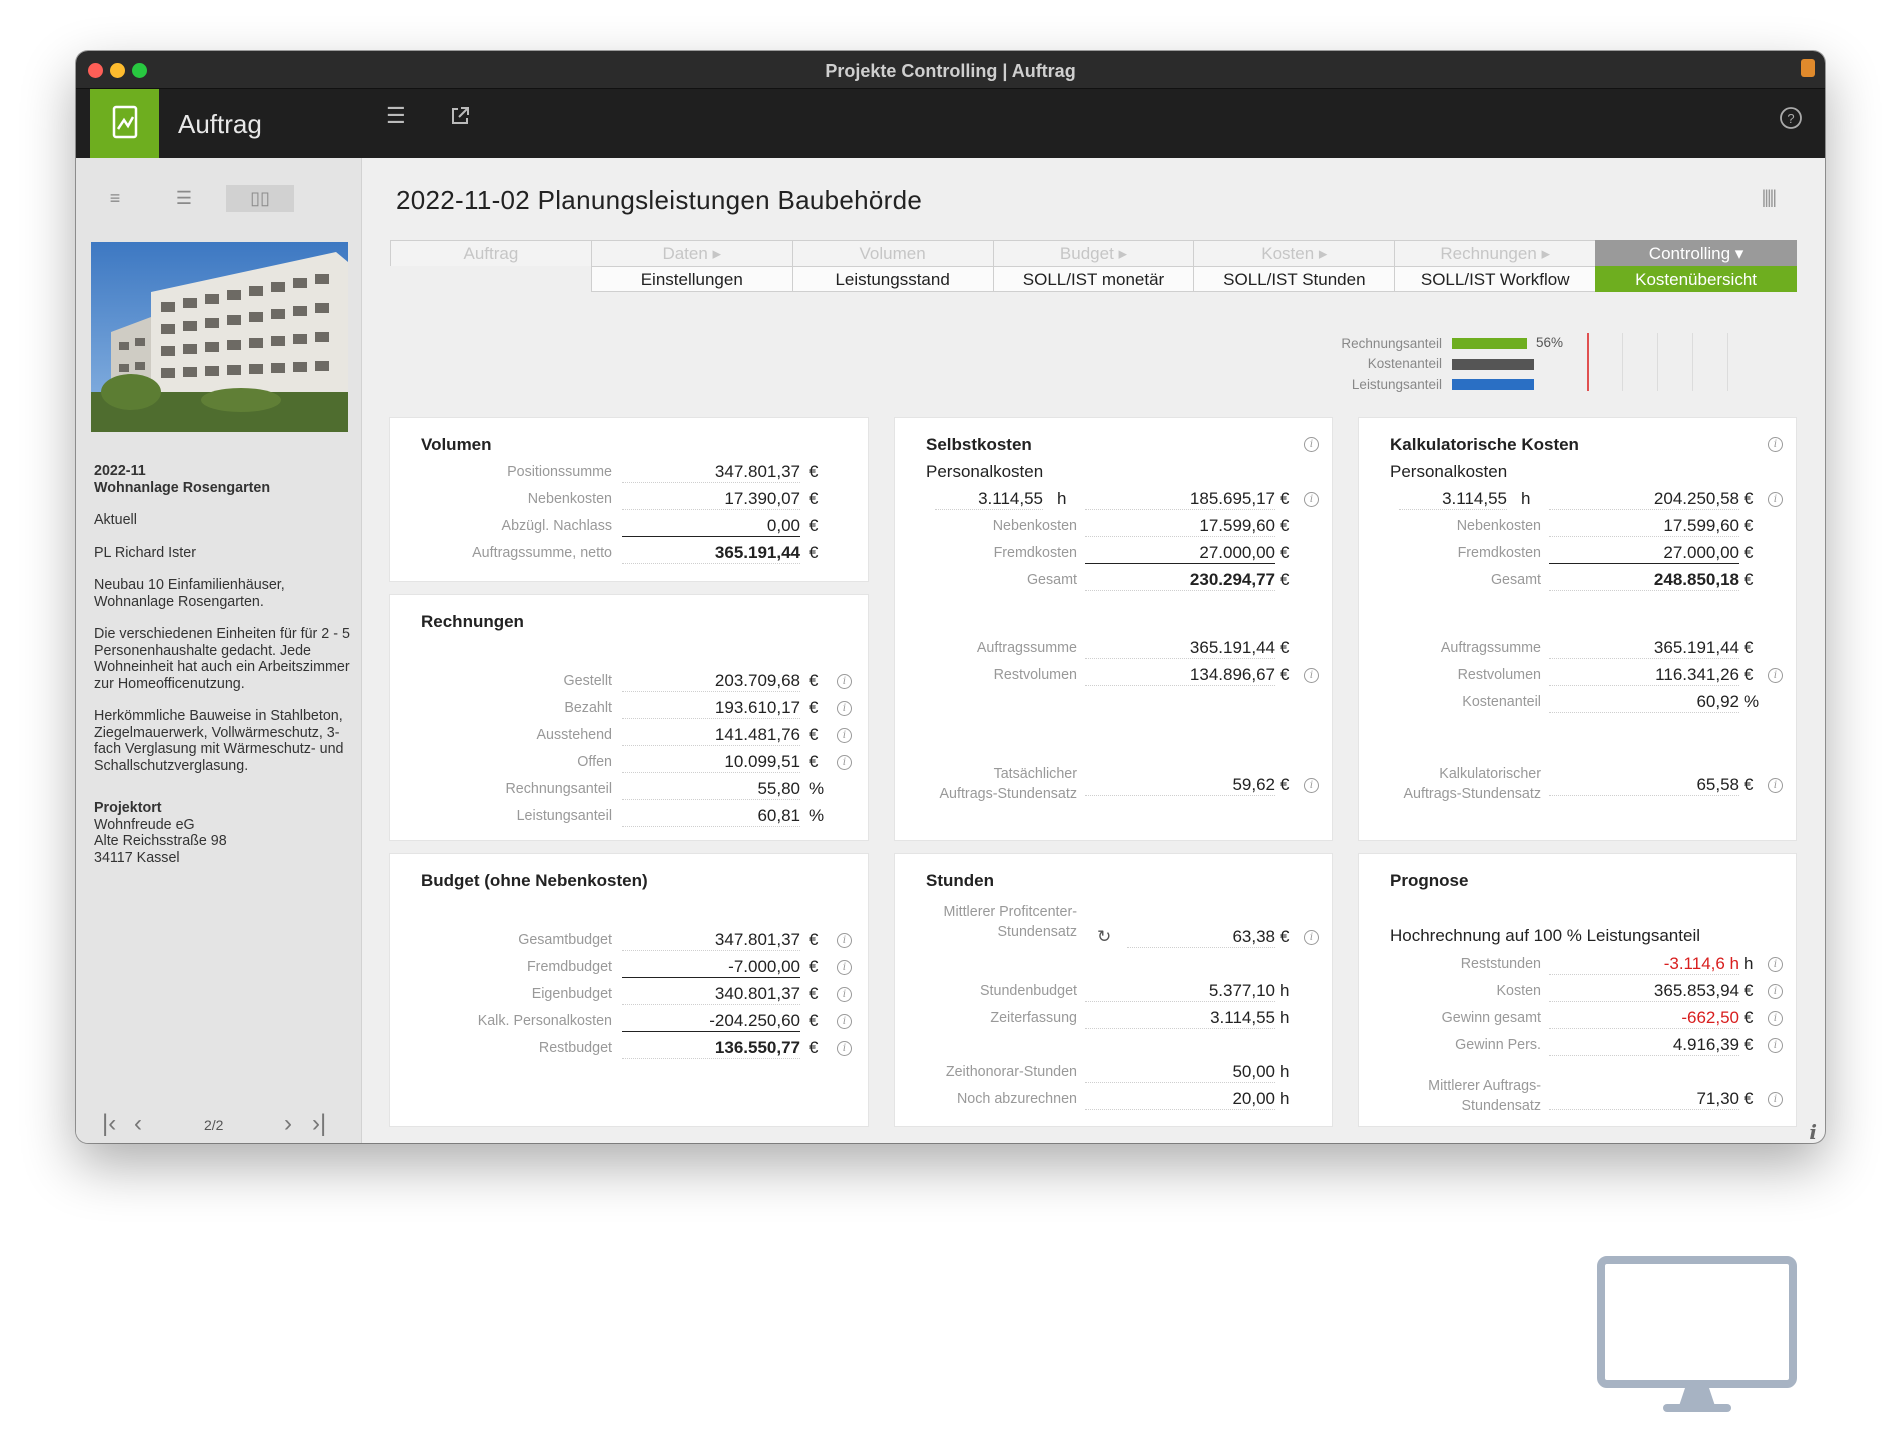 This screenshot has height=1455, width=1900. I want to click on app-logo, so click(124, 123).